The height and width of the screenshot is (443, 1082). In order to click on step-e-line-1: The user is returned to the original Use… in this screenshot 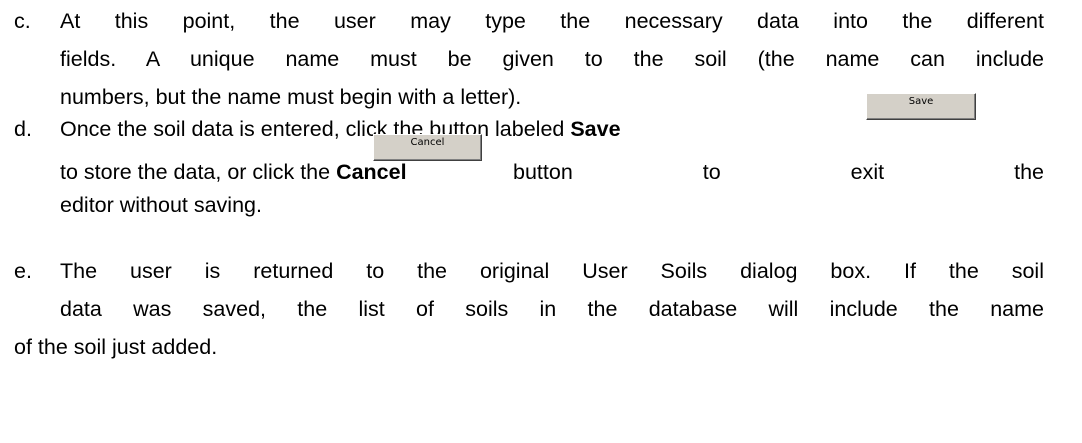, I will do `click(552, 271)`.